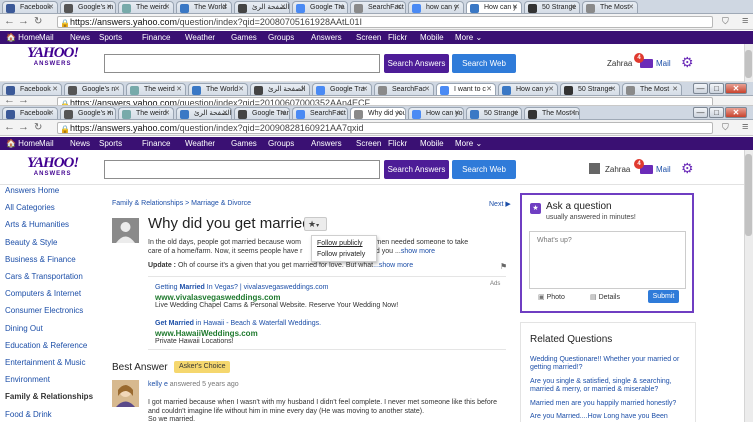 This screenshot has height=423, width=753. Describe the element at coordinates (158, 384) in the screenshot. I see `answerer-name: kelly e` at that location.